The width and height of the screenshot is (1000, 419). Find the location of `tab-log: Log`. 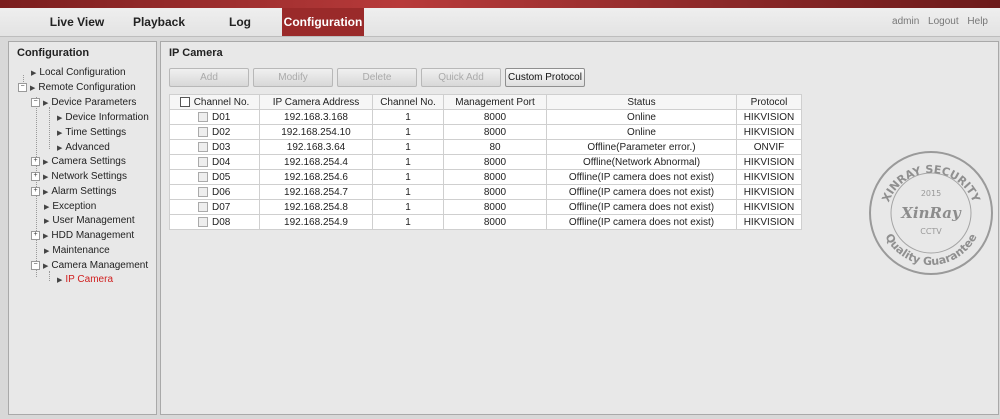

tab-log: Log is located at coordinates (240, 22).